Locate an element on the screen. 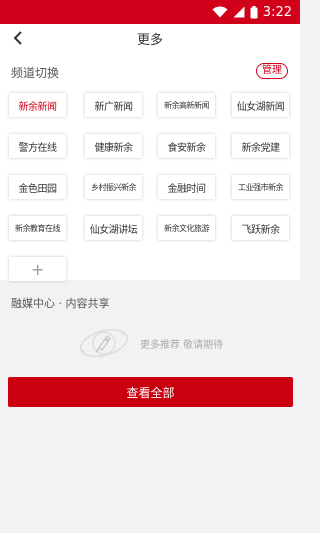  channel-chip: 新余教育在线 is located at coordinates (37, 228).